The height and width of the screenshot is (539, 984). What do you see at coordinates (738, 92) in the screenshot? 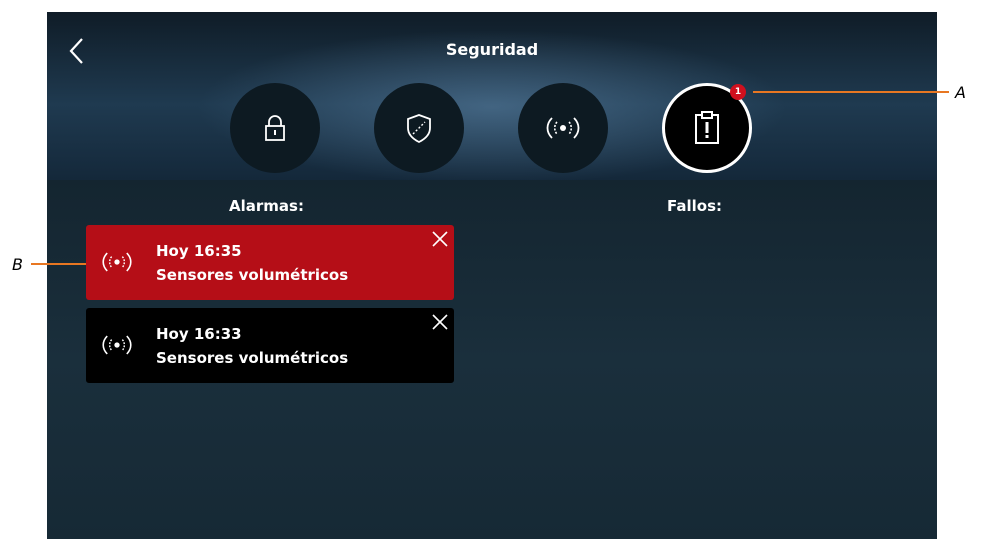
I see `notification-badge: 1` at bounding box center [738, 92].